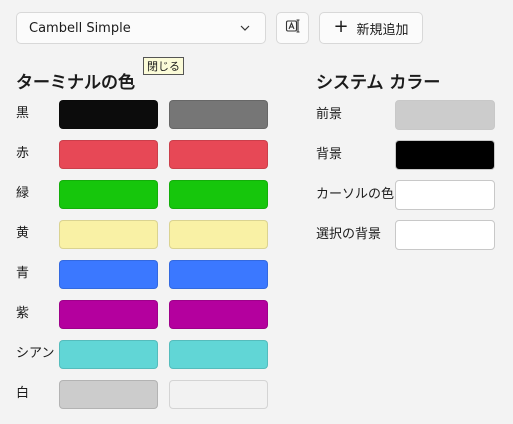  I want to click on color-scheme-name: Cambell Simple, so click(80, 28).